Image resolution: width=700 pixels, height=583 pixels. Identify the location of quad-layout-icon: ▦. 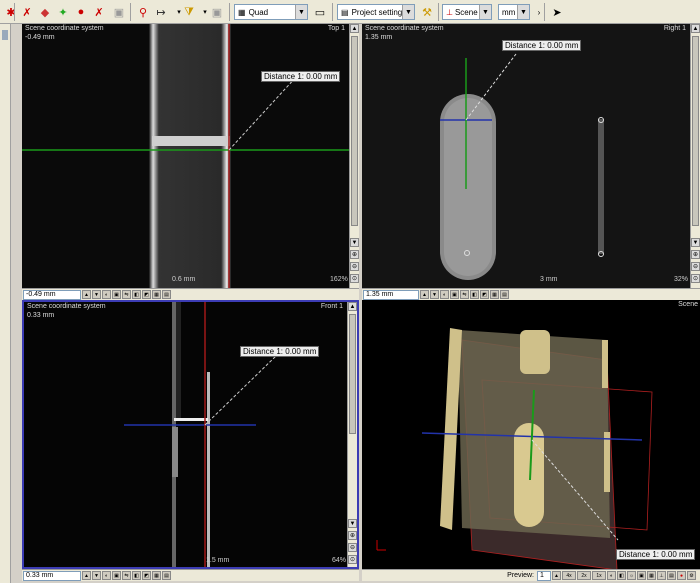
(242, 12).